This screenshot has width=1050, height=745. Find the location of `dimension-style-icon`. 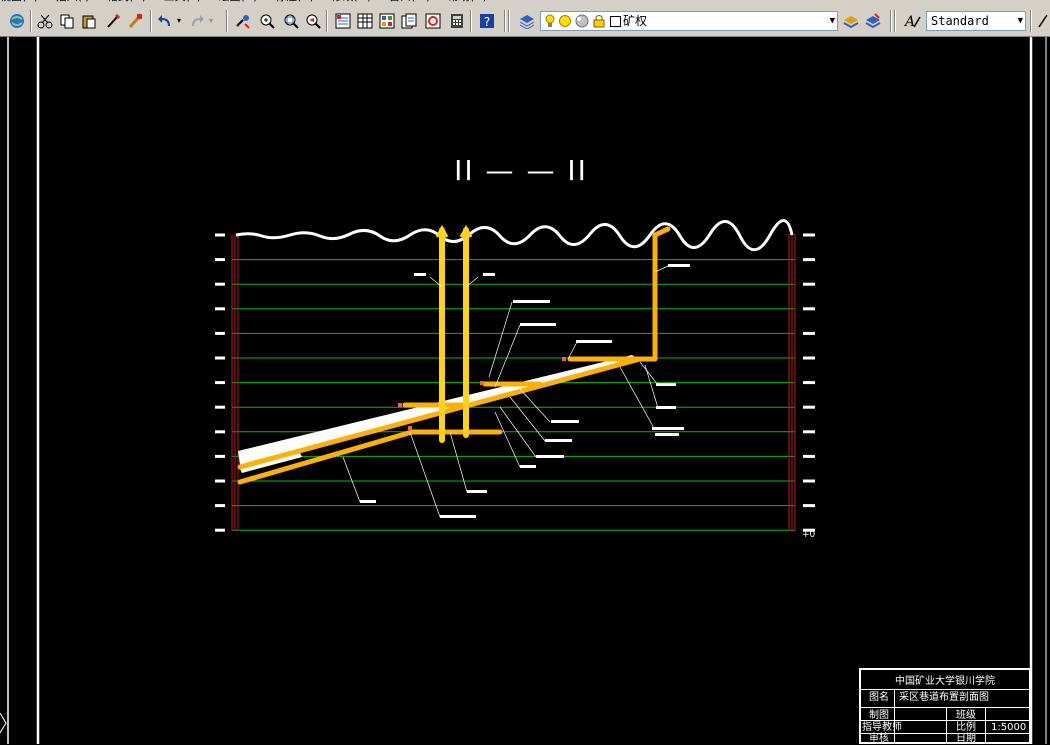

dimension-style-icon is located at coordinates (1042, 21).